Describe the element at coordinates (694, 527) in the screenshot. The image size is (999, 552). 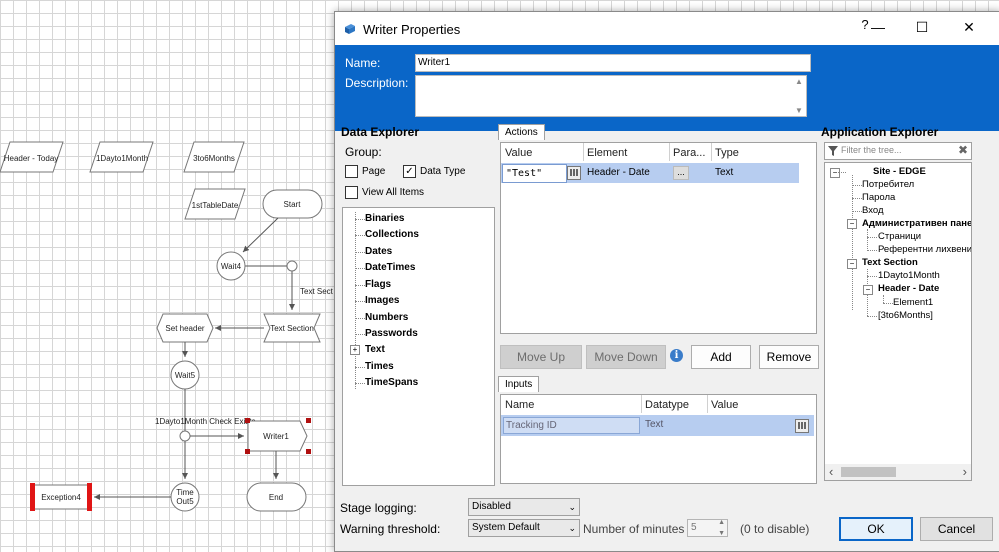
I see `minutes-value: 5` at that location.